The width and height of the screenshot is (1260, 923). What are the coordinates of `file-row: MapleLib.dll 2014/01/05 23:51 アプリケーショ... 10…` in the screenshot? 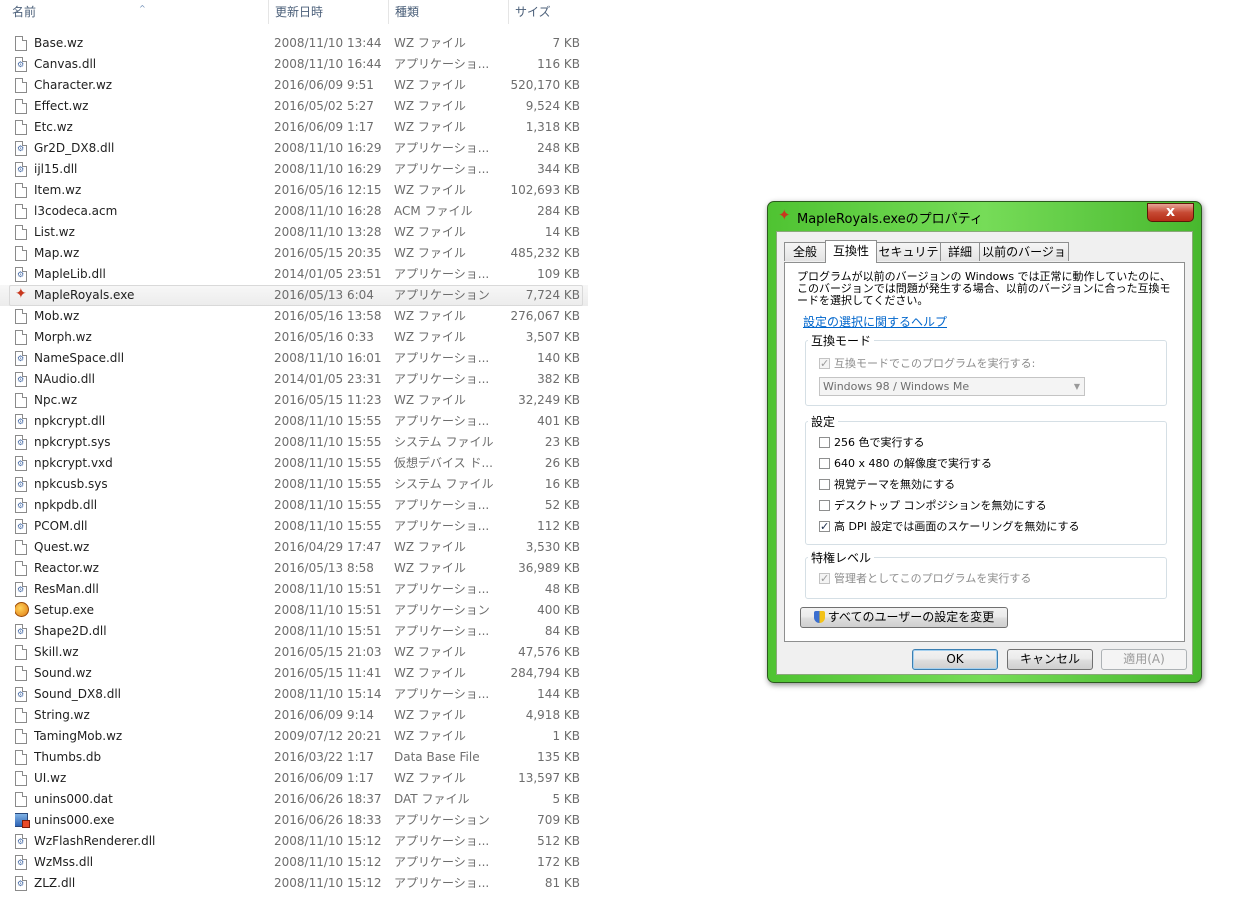 It's located at (294, 274).